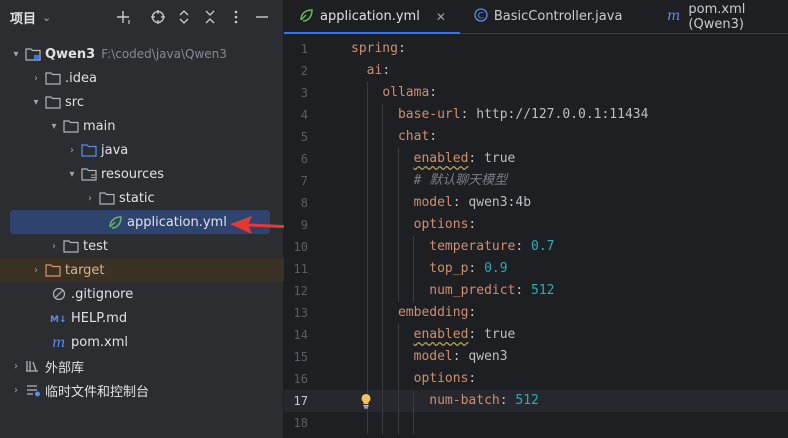 The width and height of the screenshot is (788, 438). I want to click on collapse-all-icon, so click(210, 17).